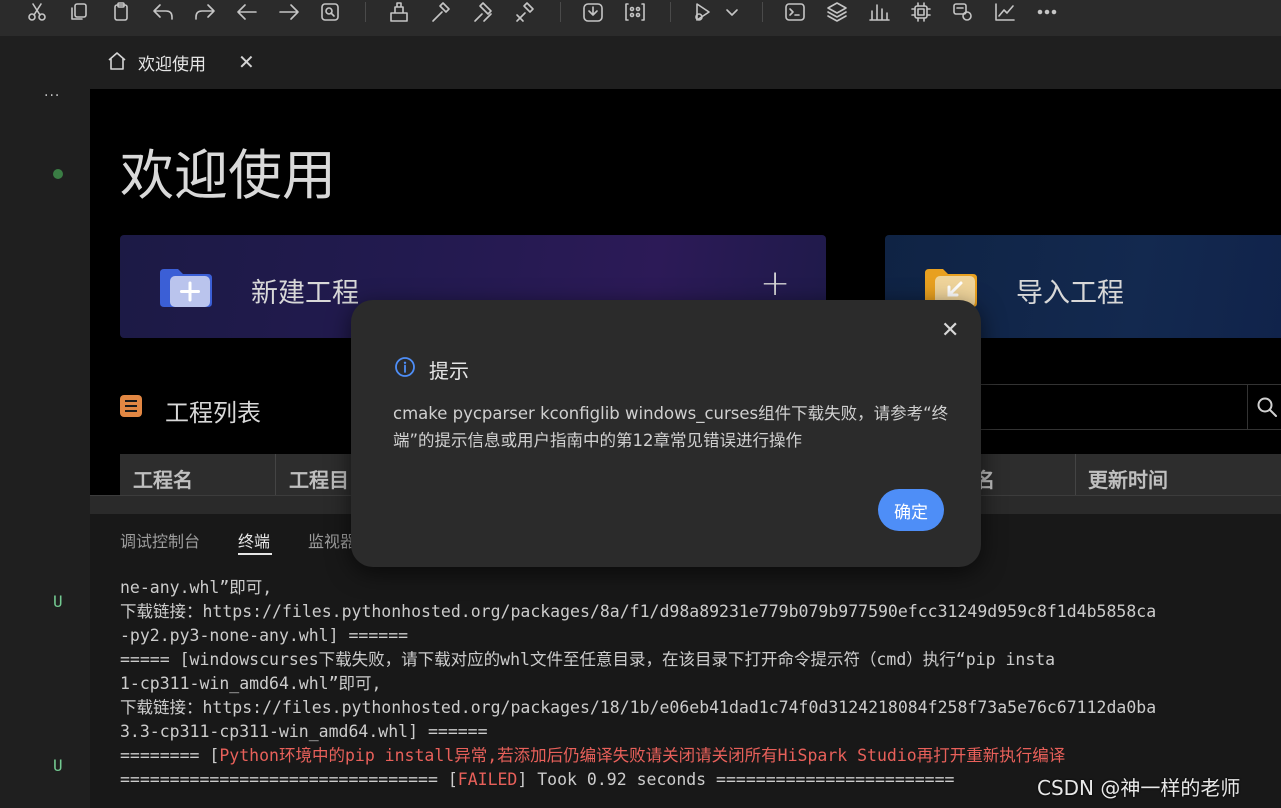  Describe the element at coordinates (1047, 12) in the screenshot. I see `more-icon` at that location.